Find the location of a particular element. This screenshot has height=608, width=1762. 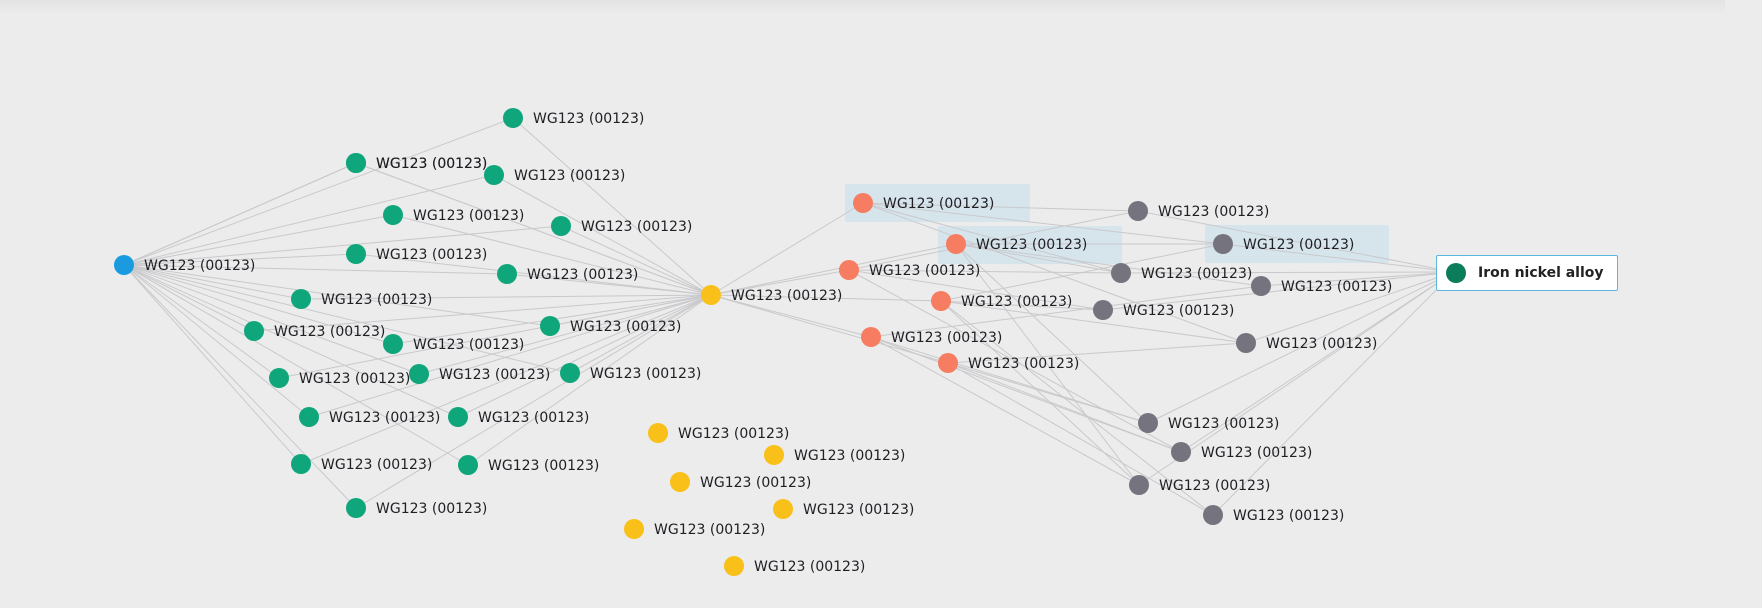

legend-node: Iron nickel alloy is located at coordinates (1527, 273).